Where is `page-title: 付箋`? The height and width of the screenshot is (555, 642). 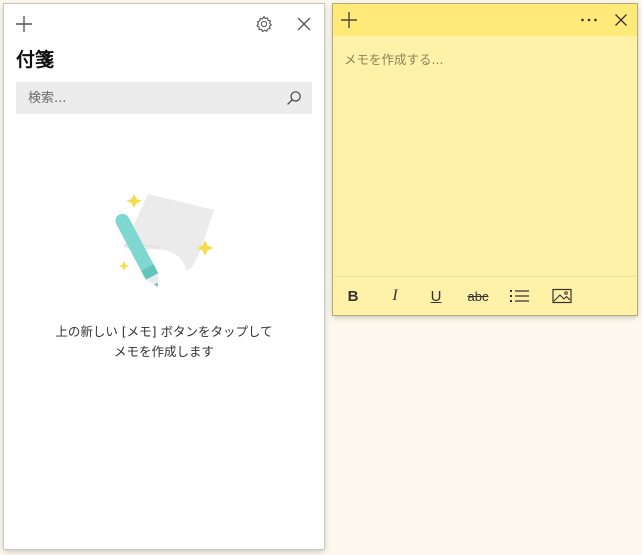
page-title: 付箋 is located at coordinates (35, 60).